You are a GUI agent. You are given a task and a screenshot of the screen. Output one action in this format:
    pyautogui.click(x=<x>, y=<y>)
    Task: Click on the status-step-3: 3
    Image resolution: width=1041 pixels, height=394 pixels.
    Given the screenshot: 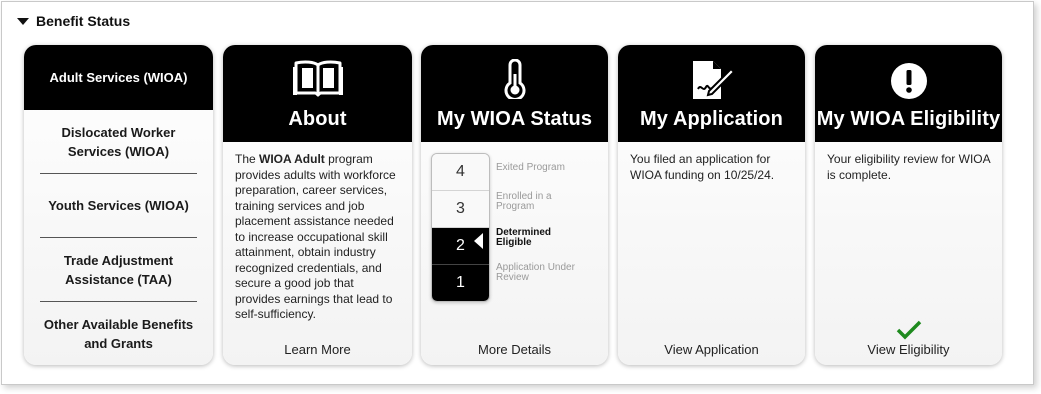 What is the action you would take?
    pyautogui.click(x=460, y=209)
    